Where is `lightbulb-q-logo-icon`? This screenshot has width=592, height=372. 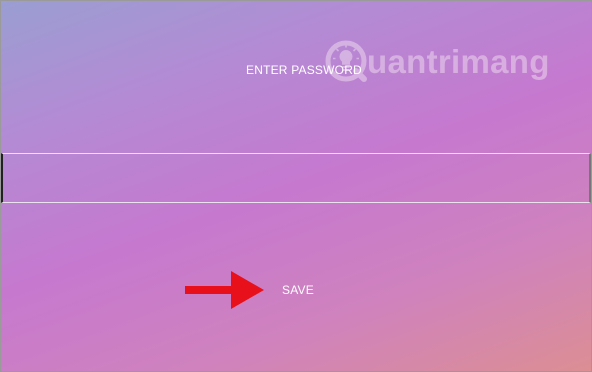 lightbulb-q-logo-icon is located at coordinates (346, 61).